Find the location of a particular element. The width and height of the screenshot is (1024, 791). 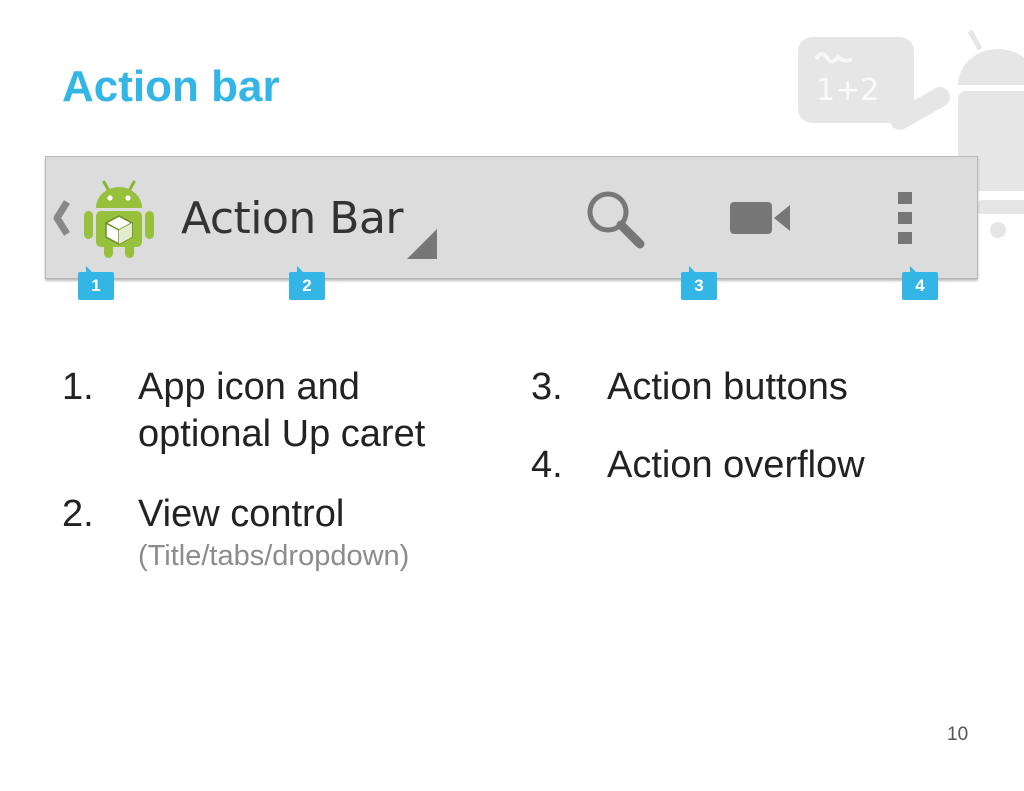

list-item: 4. Action overflow is located at coordinates (741, 467).